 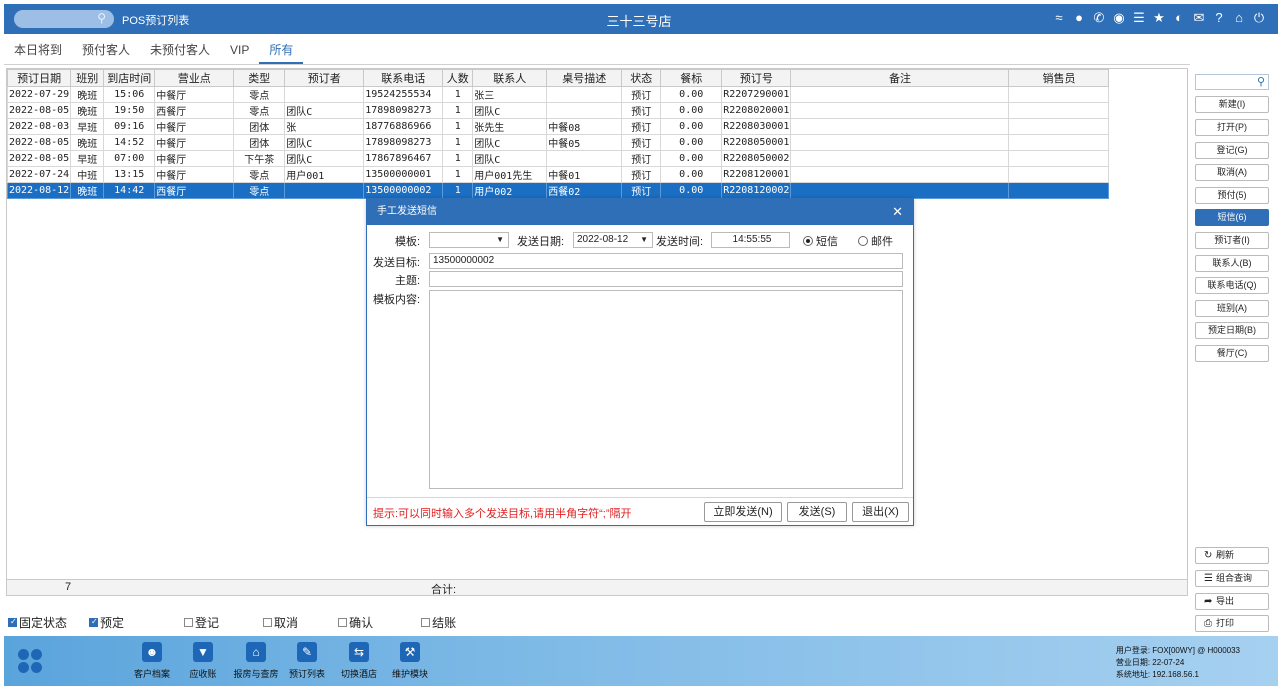 I want to click on check-fixed-status: 固定状态, so click(x=37, y=622).